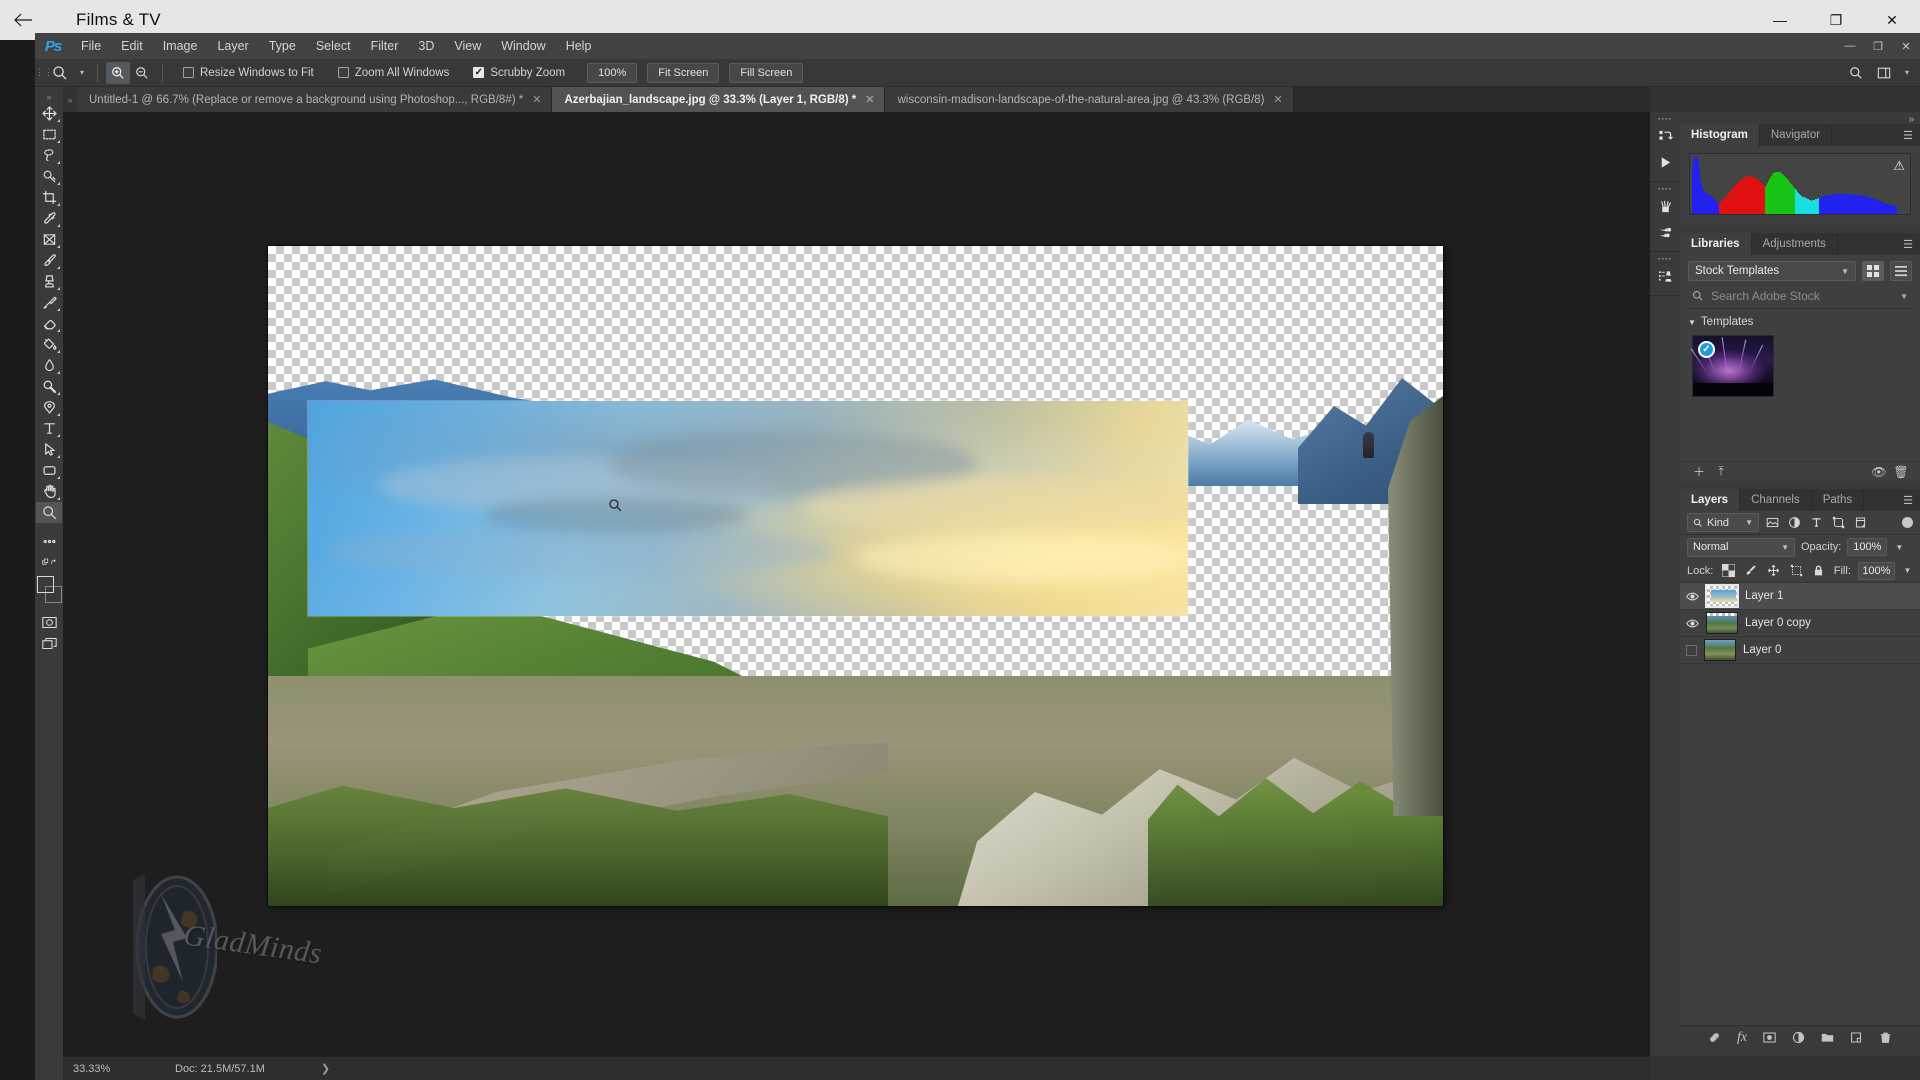 Image resolution: width=1920 pixels, height=1080 pixels. I want to click on delete-layer-icon, so click(1885, 1037).